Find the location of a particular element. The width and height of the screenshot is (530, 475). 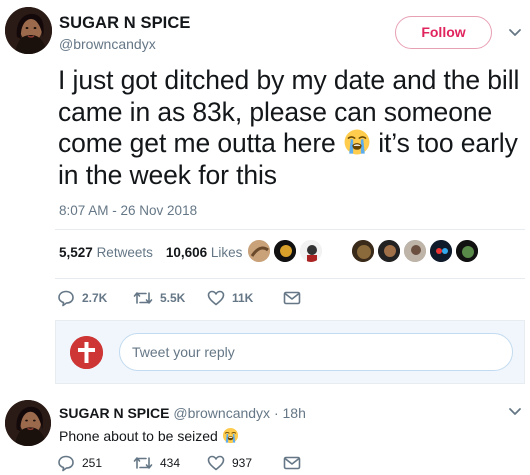

retweets-count: 5,527 is located at coordinates (76, 252).